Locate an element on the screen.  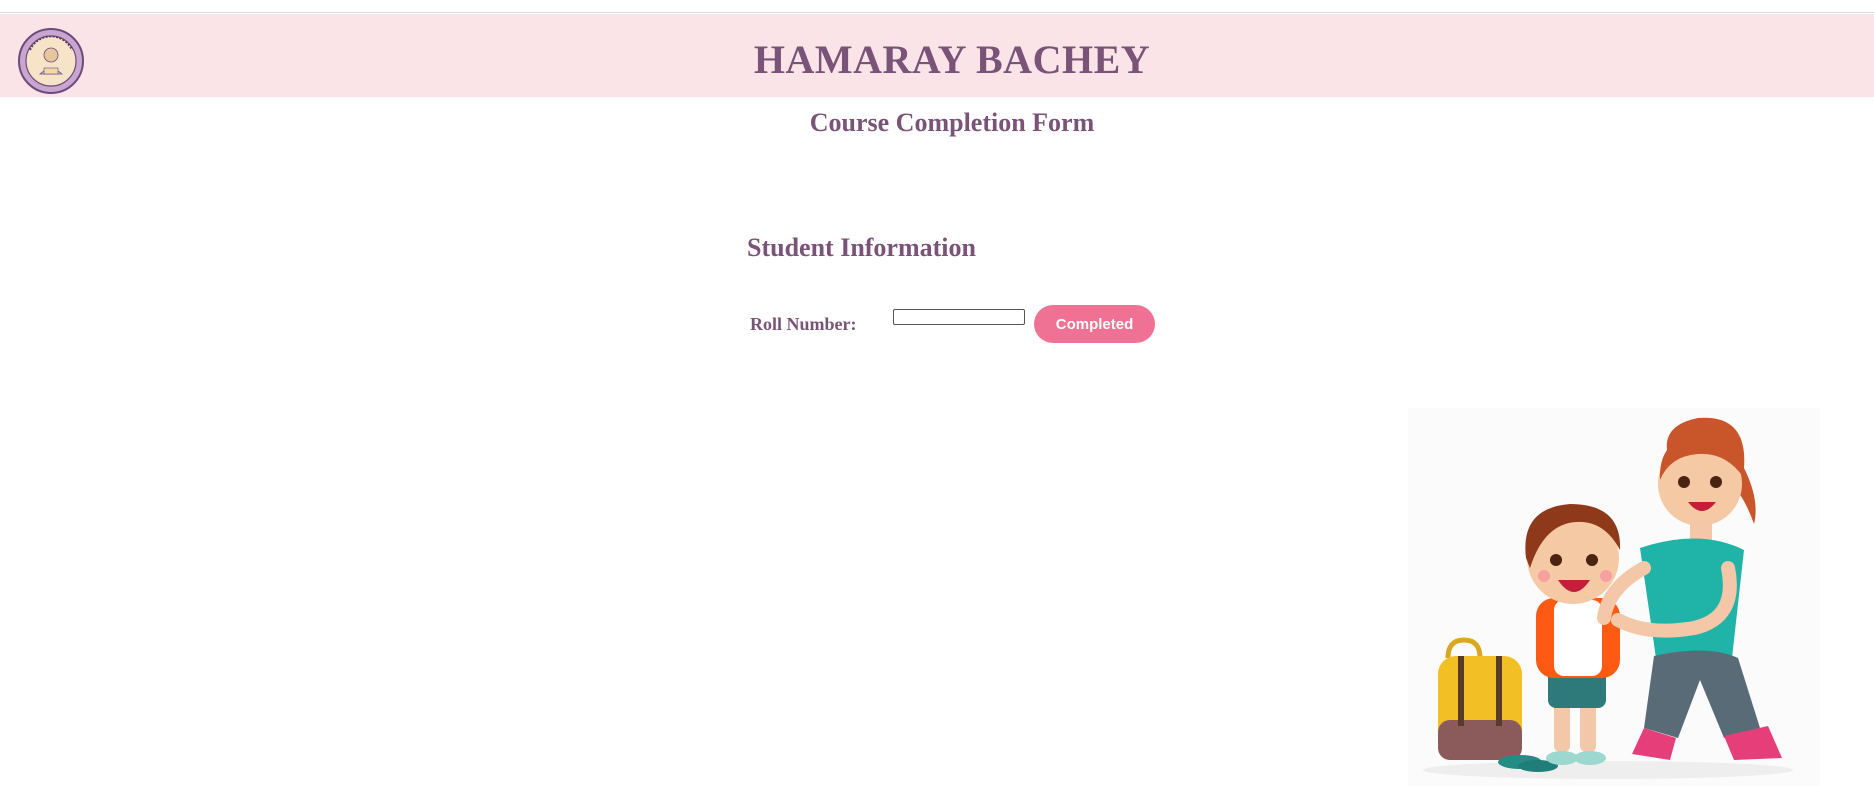
mother-and-child-illustration-icon is located at coordinates (1614, 597).